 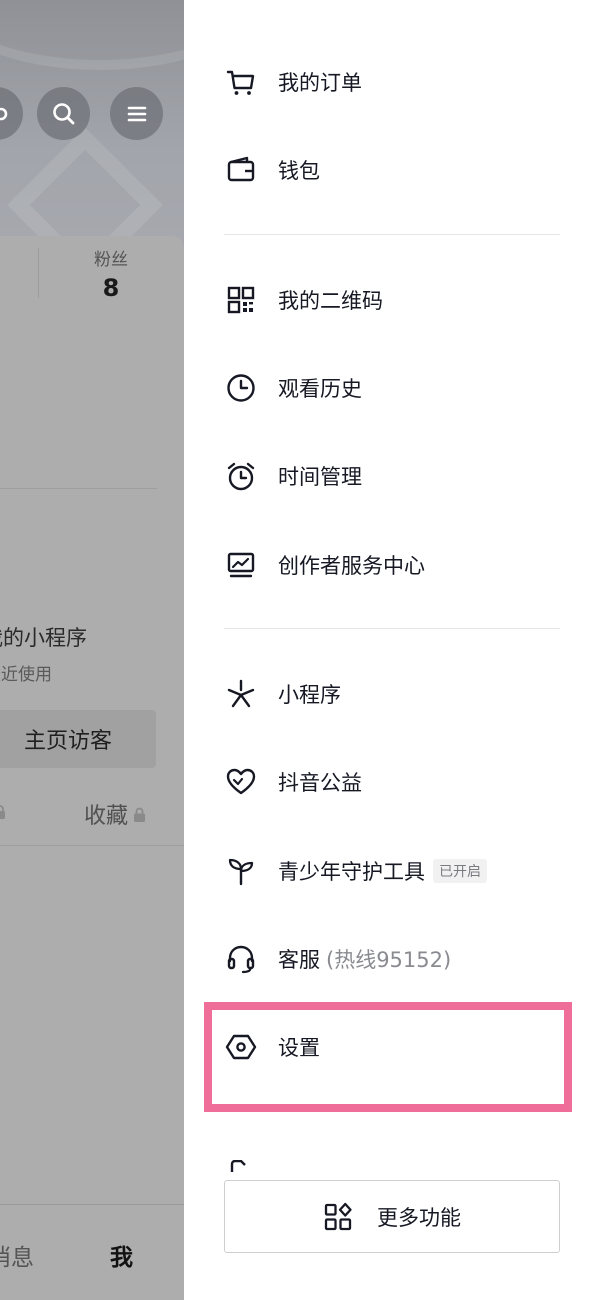 I want to click on charity-heart-icon, so click(x=241, y=782).